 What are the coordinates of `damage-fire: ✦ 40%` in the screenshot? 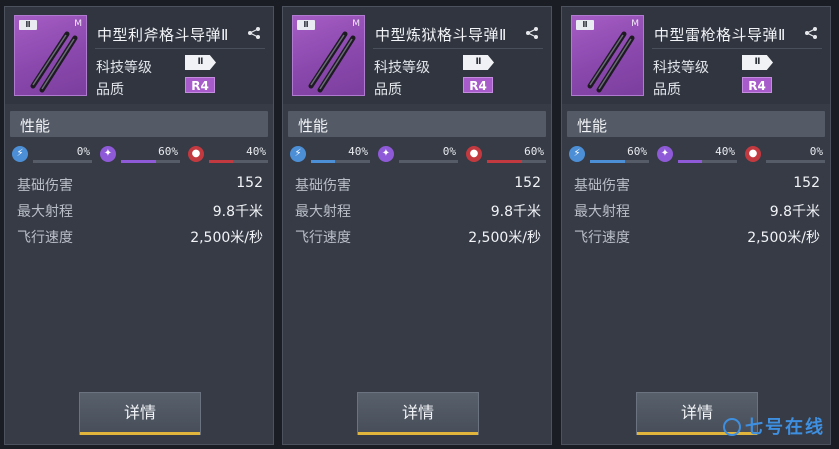 It's located at (697, 155).